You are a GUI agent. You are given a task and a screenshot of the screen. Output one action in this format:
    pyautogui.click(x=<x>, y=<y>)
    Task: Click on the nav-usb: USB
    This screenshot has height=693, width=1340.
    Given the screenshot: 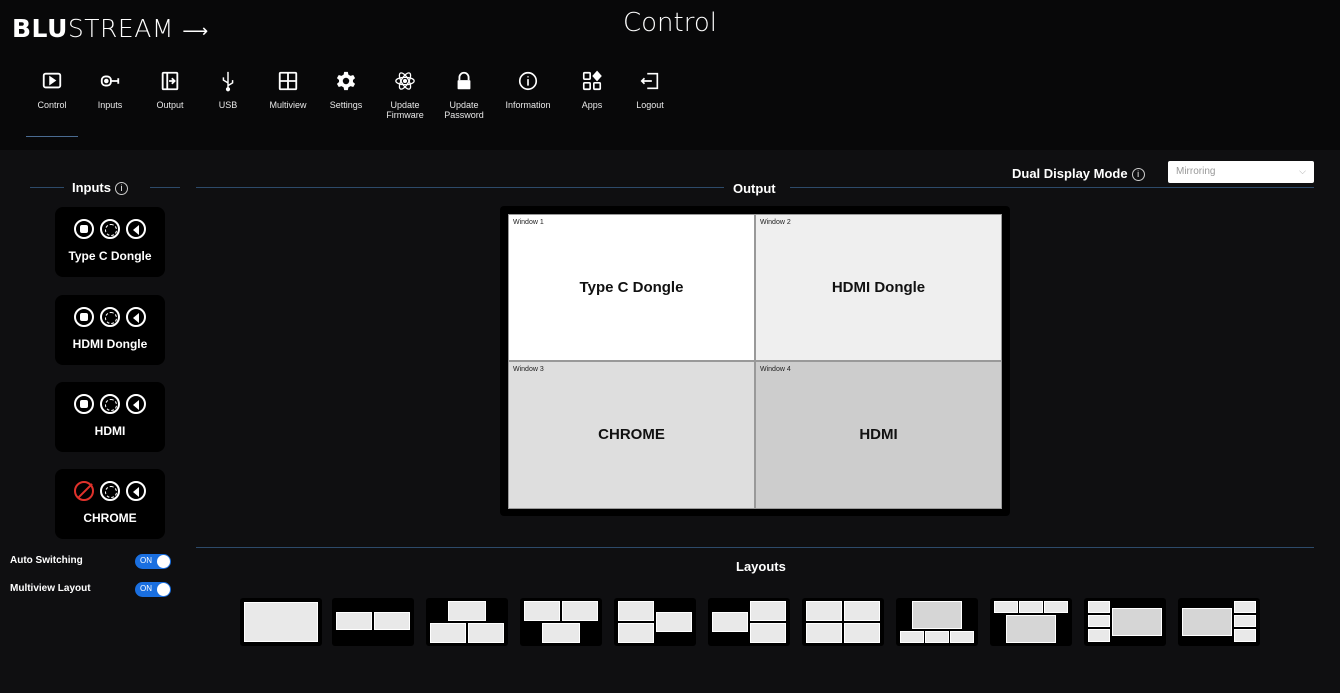 What is the action you would take?
    pyautogui.click(x=228, y=88)
    